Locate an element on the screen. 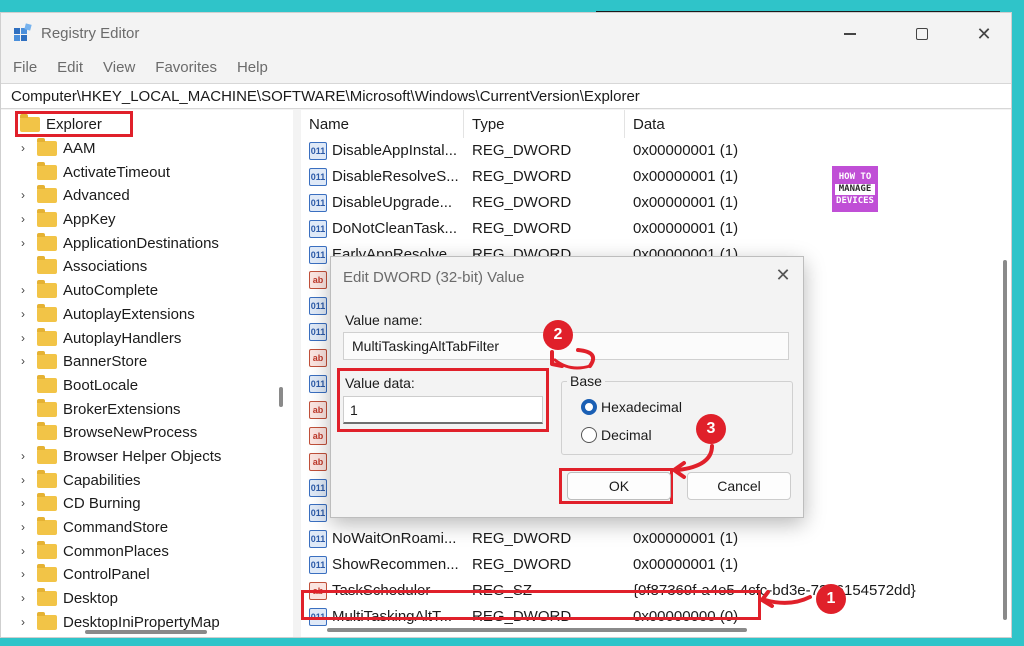 The width and height of the screenshot is (1024, 646). ok-button: OK is located at coordinates (619, 486).